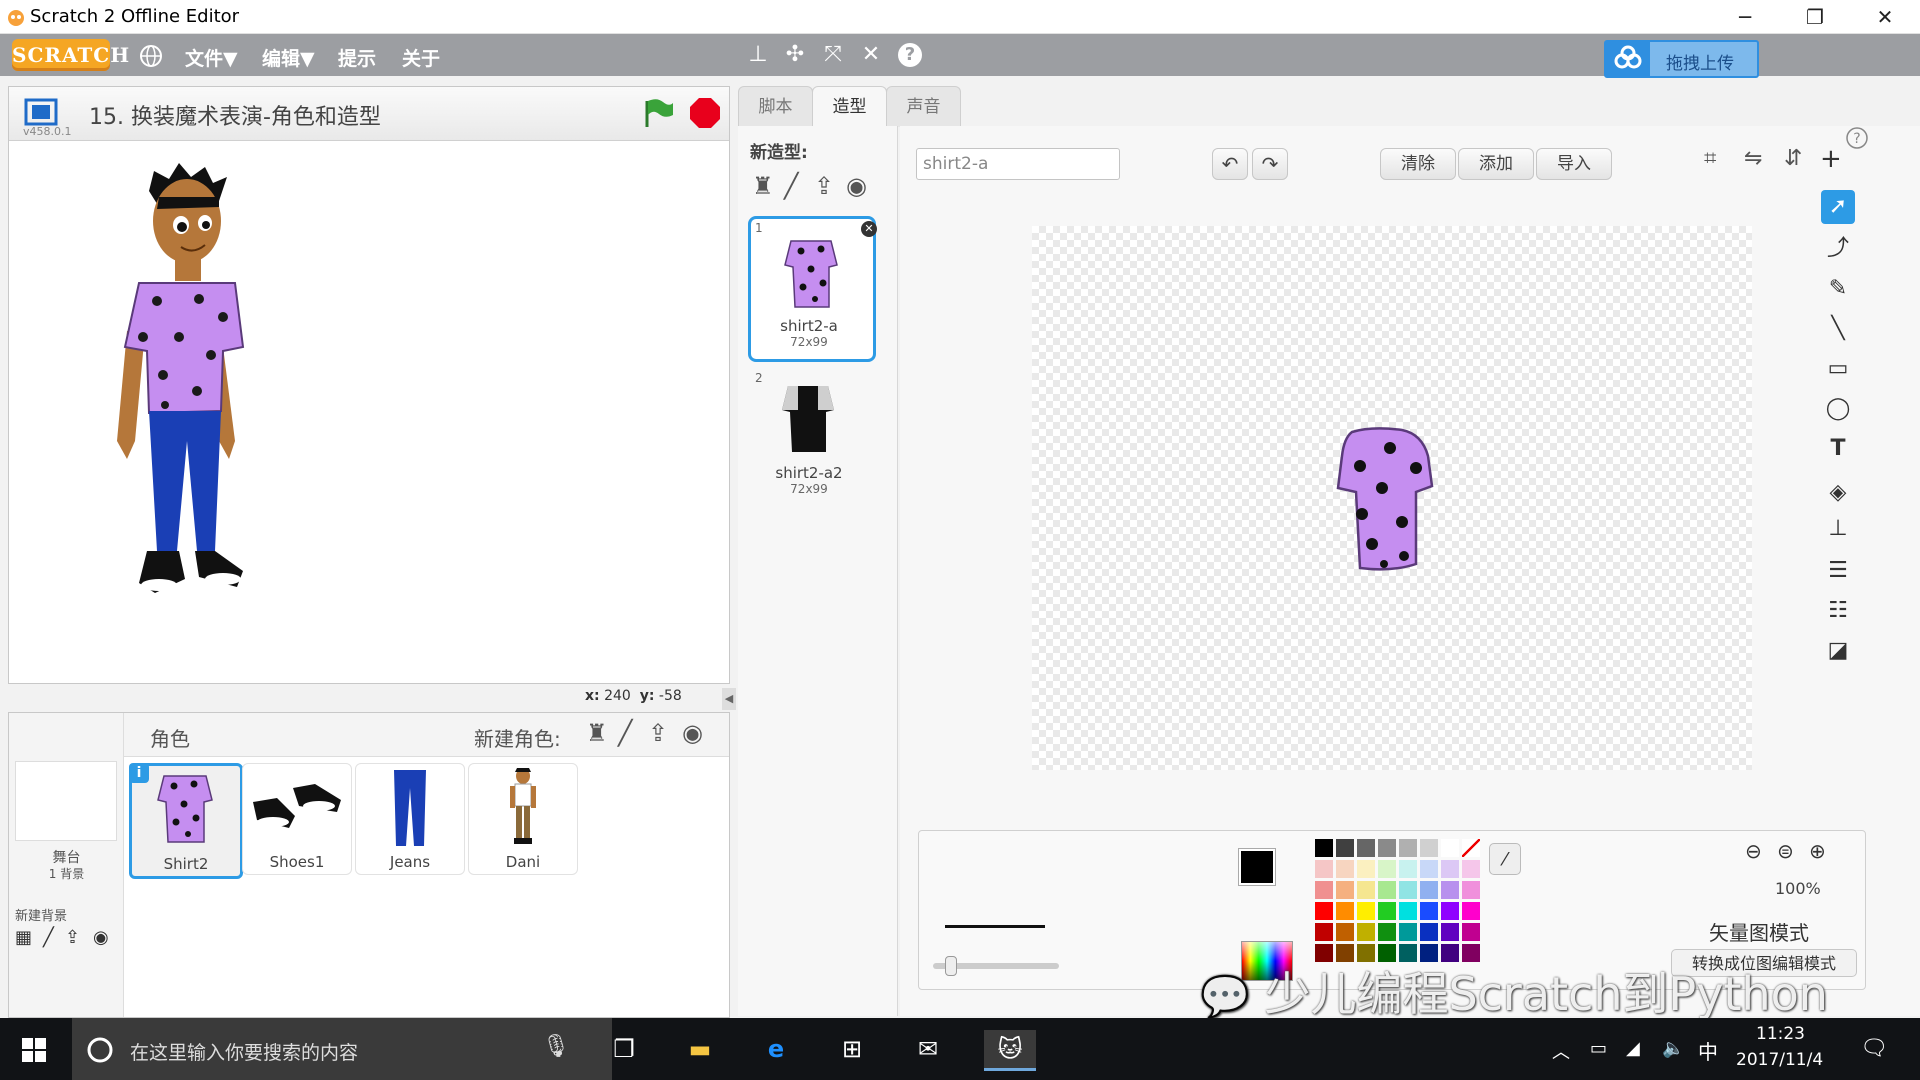 The height and width of the screenshot is (1080, 1920). I want to click on tab-sounds: 声音, so click(923, 106).